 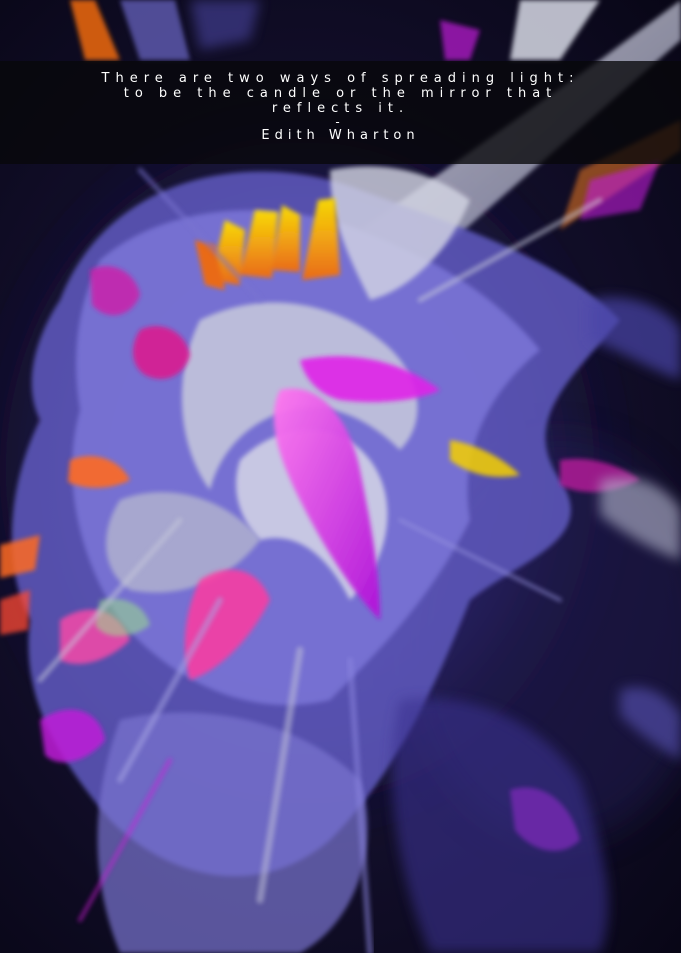 What do you see at coordinates (340, 78) in the screenshot?
I see `quote-line-1: There are two ways of spreading light:` at bounding box center [340, 78].